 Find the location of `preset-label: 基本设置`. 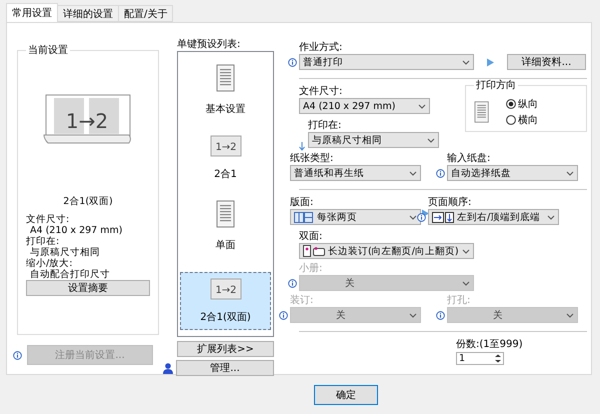

preset-label: 基本设置 is located at coordinates (226, 109).